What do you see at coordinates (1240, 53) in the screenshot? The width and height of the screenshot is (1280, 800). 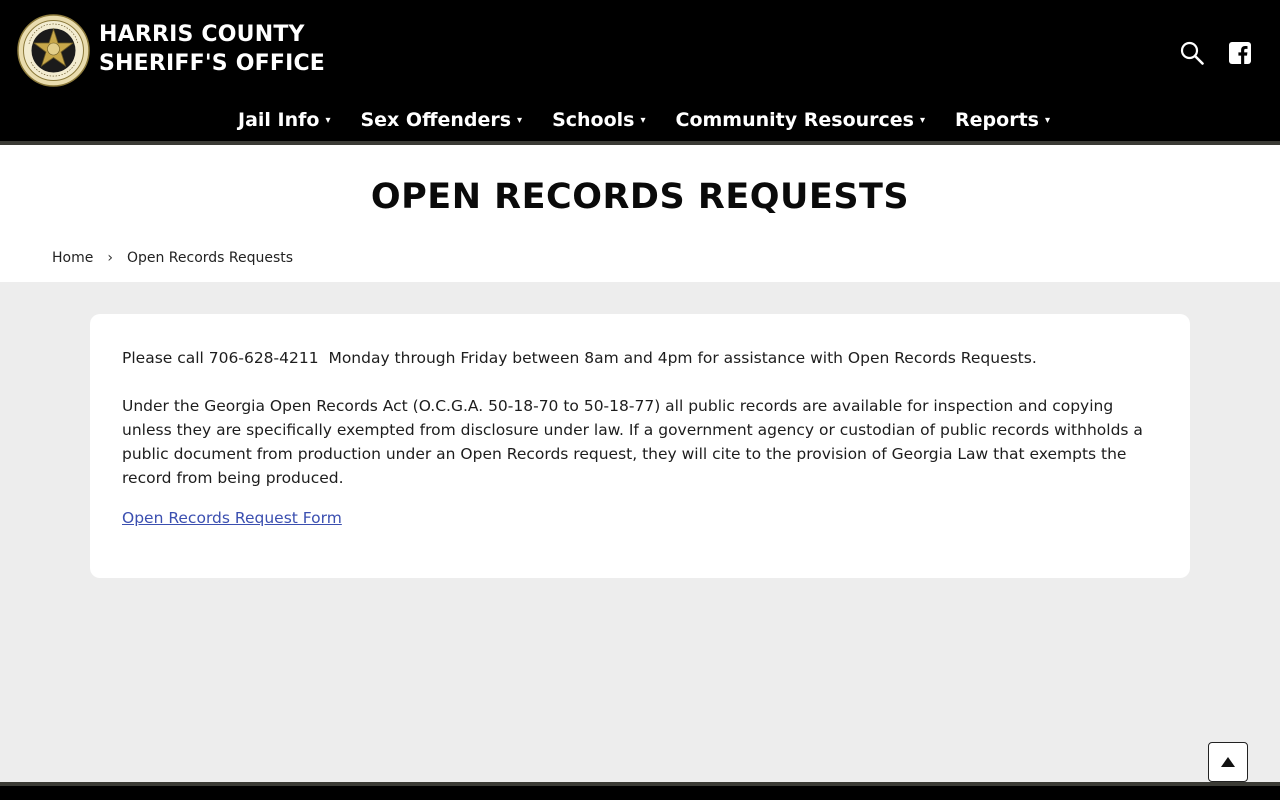 I see `facebook-icon` at bounding box center [1240, 53].